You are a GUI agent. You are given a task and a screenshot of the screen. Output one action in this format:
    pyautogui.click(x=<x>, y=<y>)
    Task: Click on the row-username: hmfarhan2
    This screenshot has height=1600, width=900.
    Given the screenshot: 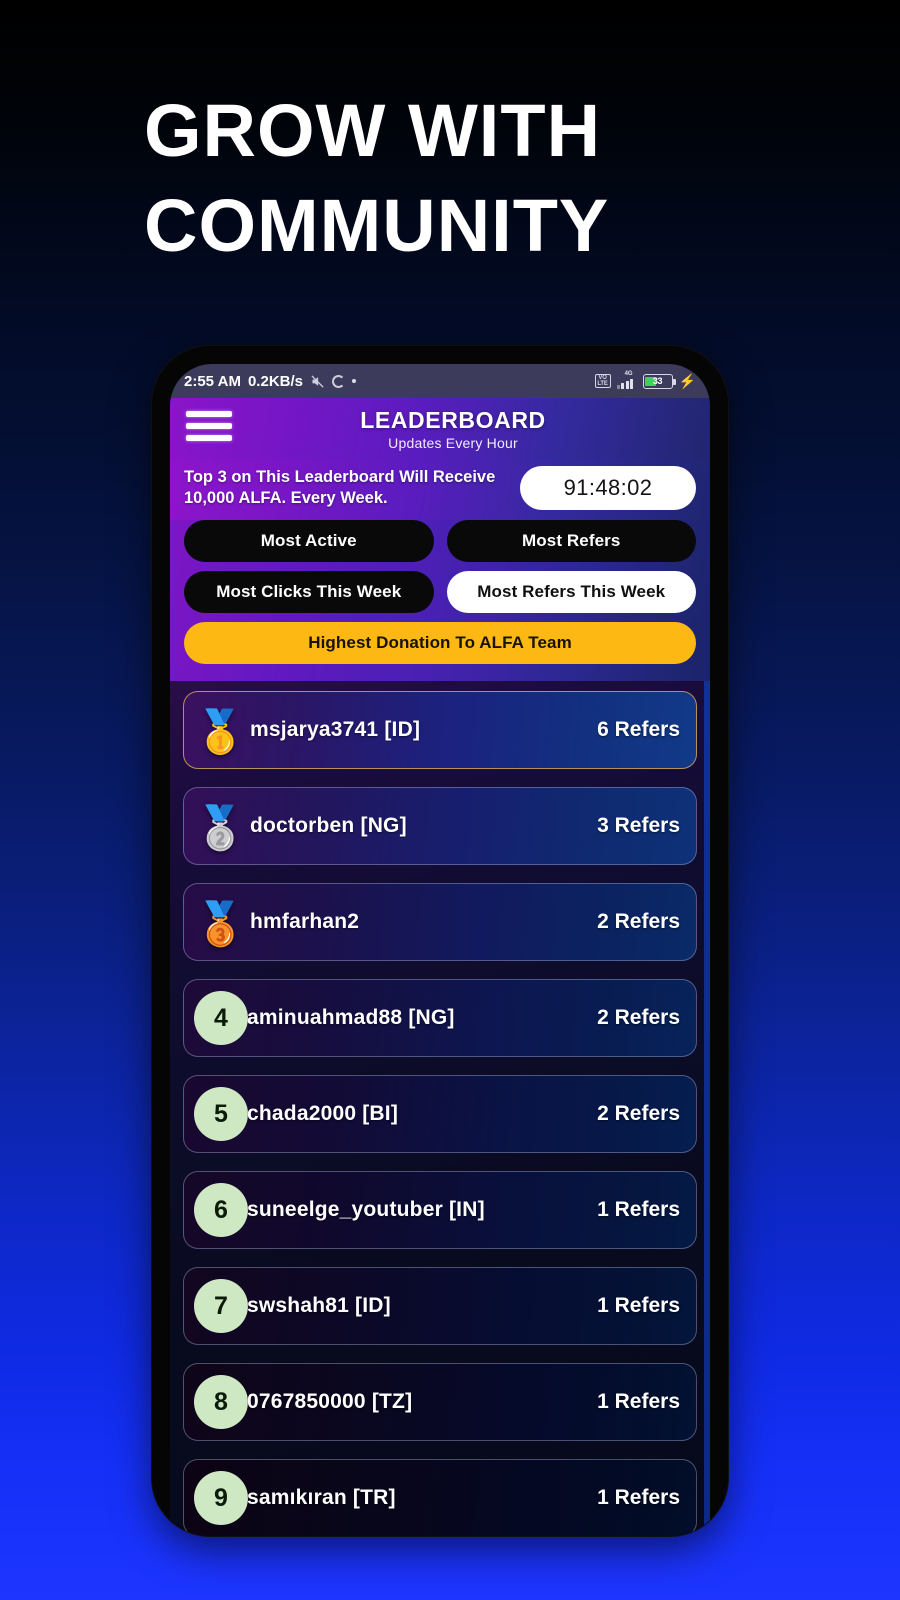 What is the action you would take?
    pyautogui.click(x=305, y=921)
    